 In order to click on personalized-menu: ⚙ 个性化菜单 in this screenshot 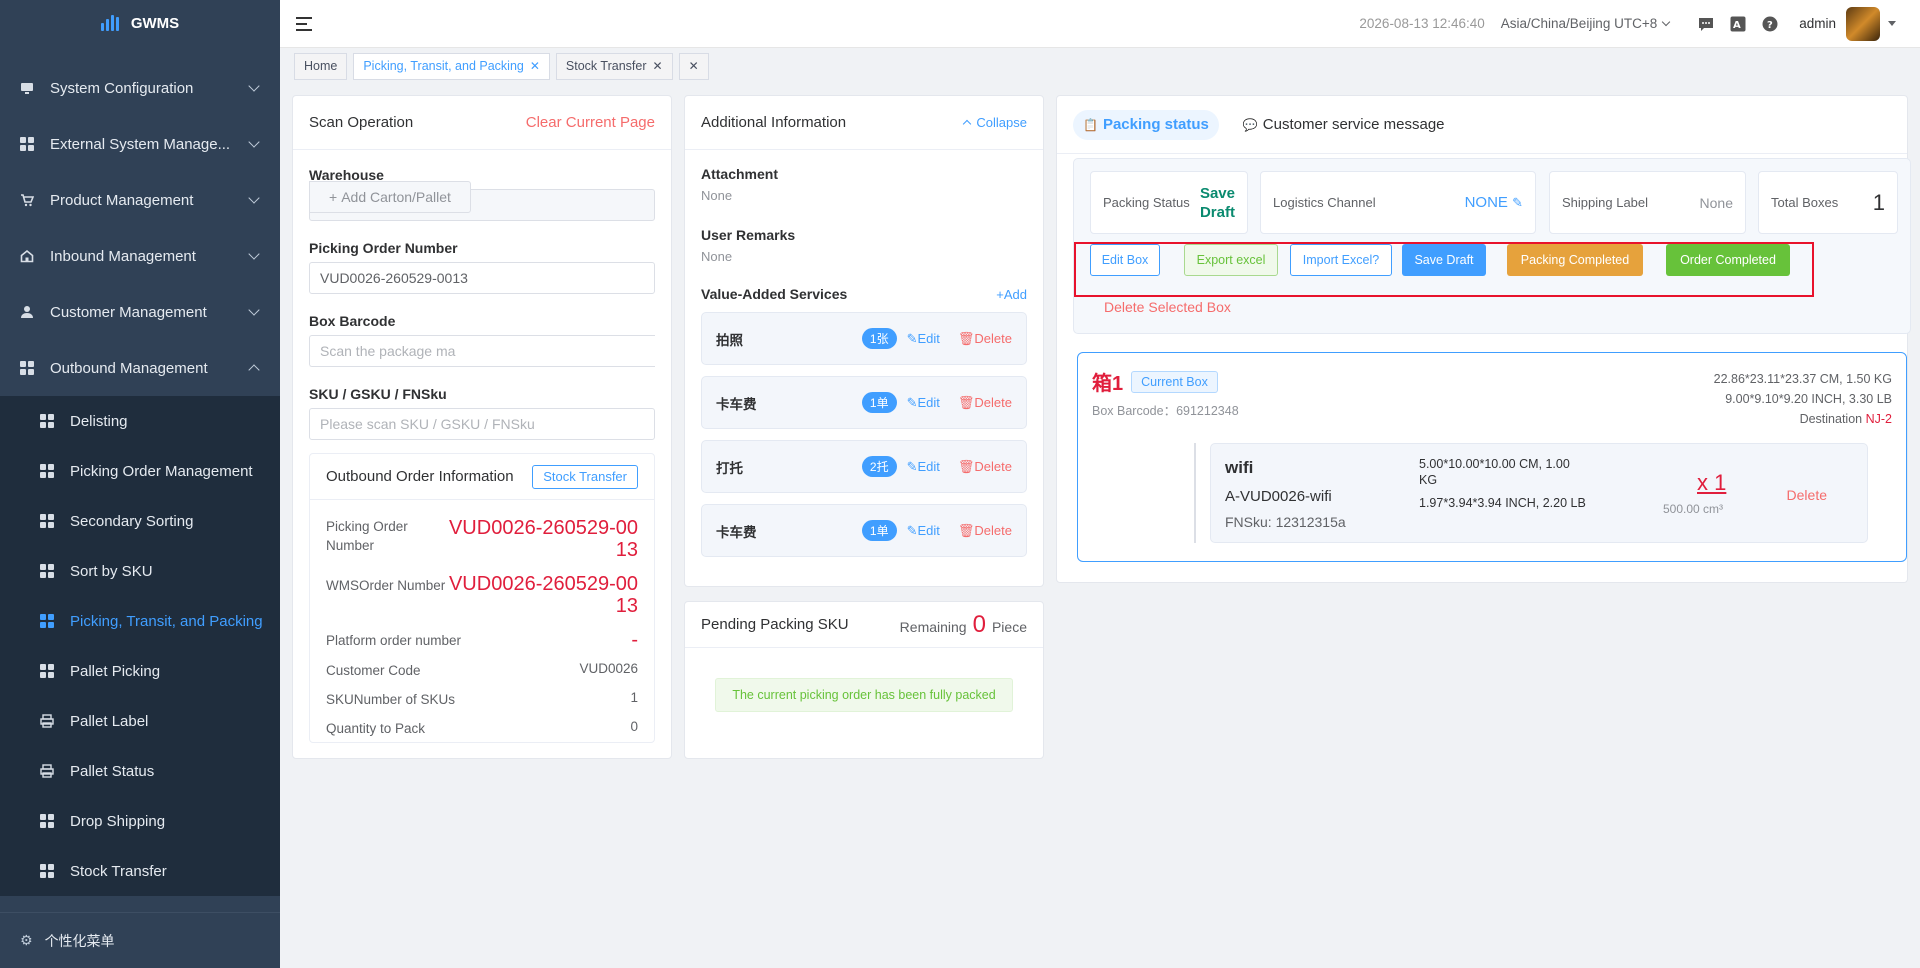, I will do `click(140, 940)`.